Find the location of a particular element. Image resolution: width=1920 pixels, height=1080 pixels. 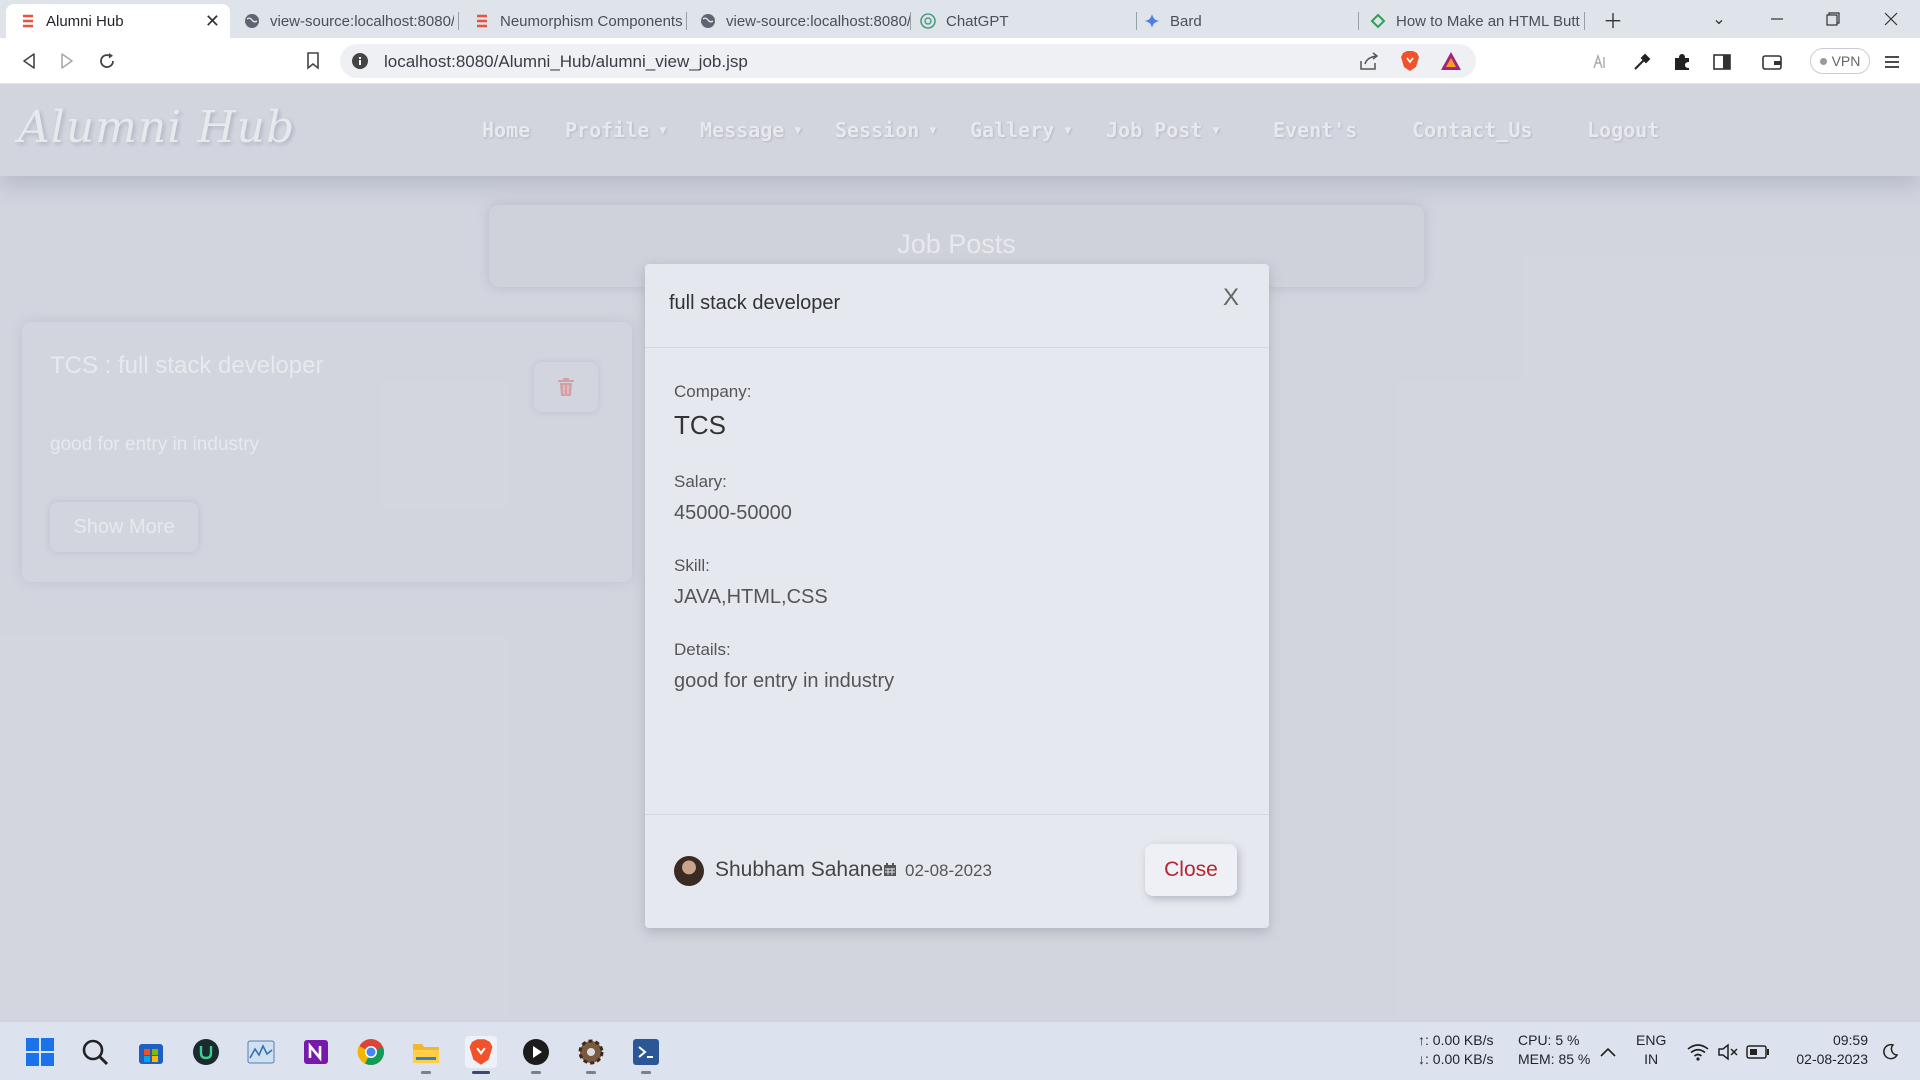

author-name: Shubham Sahane is located at coordinates (799, 869).